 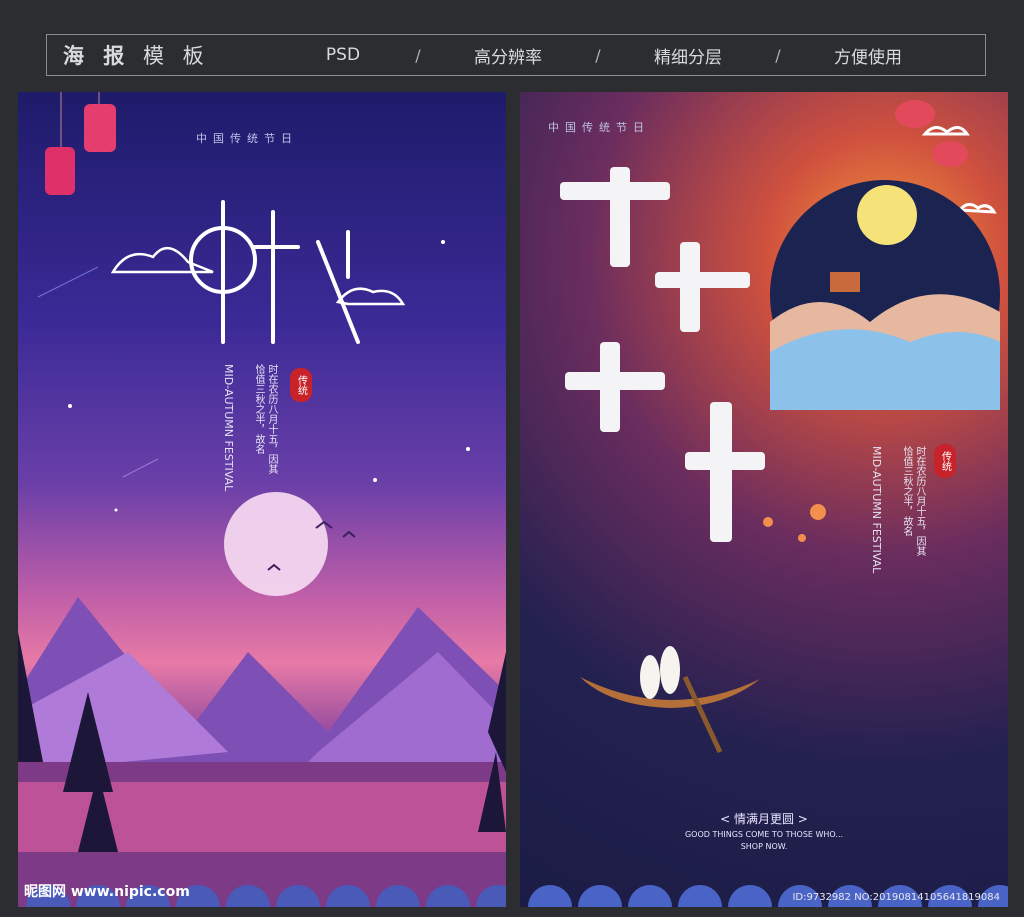 What do you see at coordinates (896, 897) in the screenshot?
I see `id-watermark: ID:9732982 NO:20190814105641819084` at bounding box center [896, 897].